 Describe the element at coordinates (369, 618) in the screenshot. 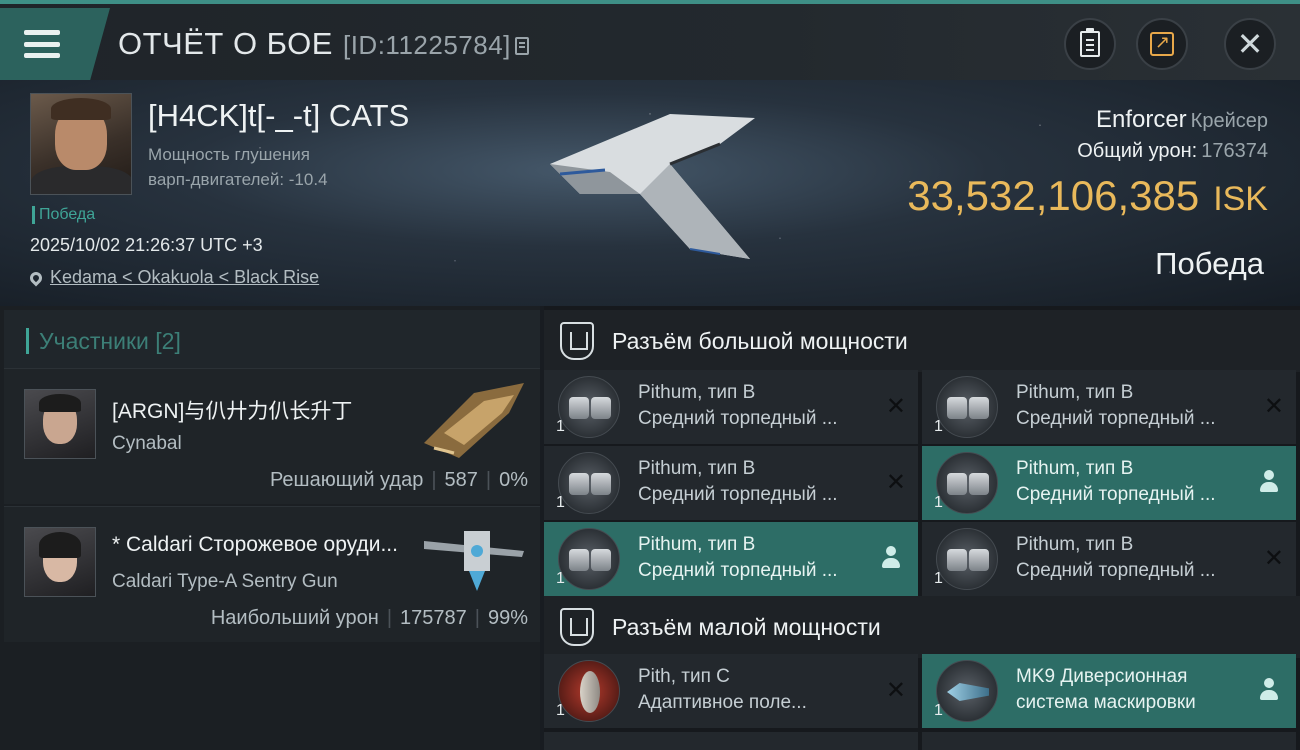

I see `participant-stats: Наибольший урон | 175787 | 99%` at that location.